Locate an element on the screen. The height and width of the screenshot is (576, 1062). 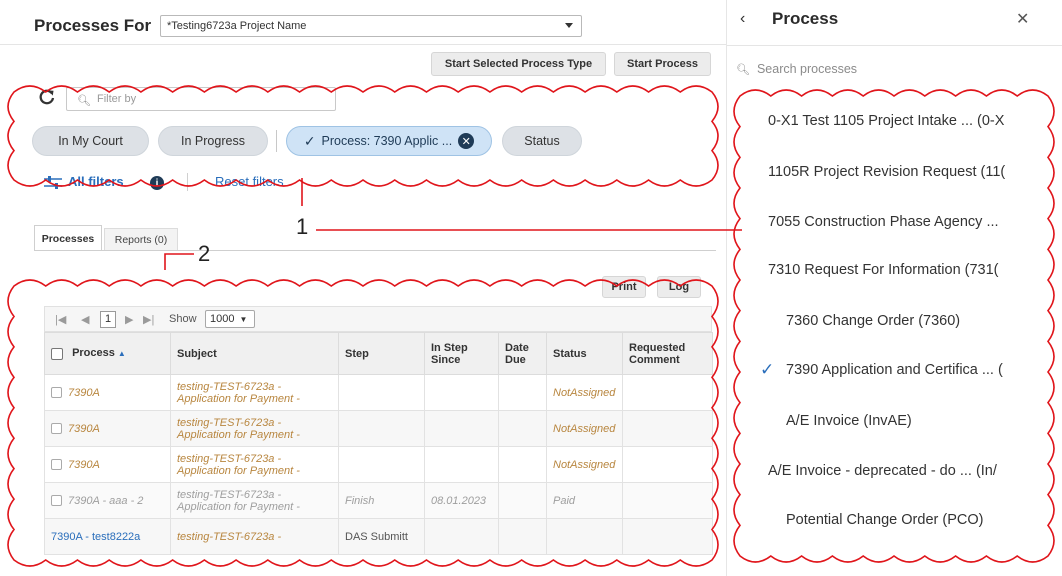
revision-cloud is located at coordinates (363, 136).